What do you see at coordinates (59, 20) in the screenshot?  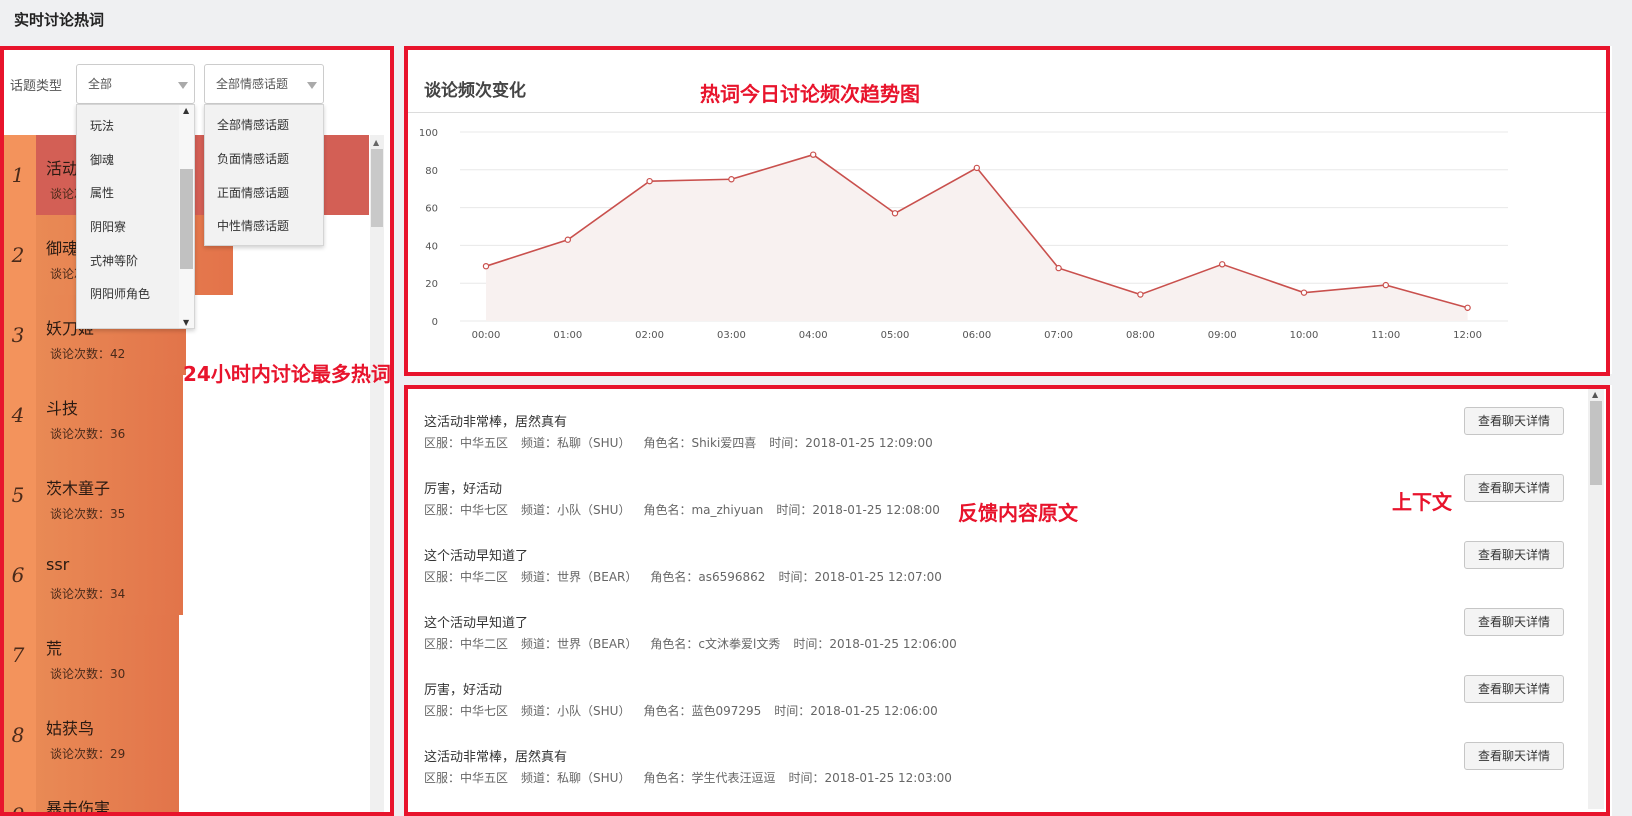 I see `page-title: 实时讨论热词` at bounding box center [59, 20].